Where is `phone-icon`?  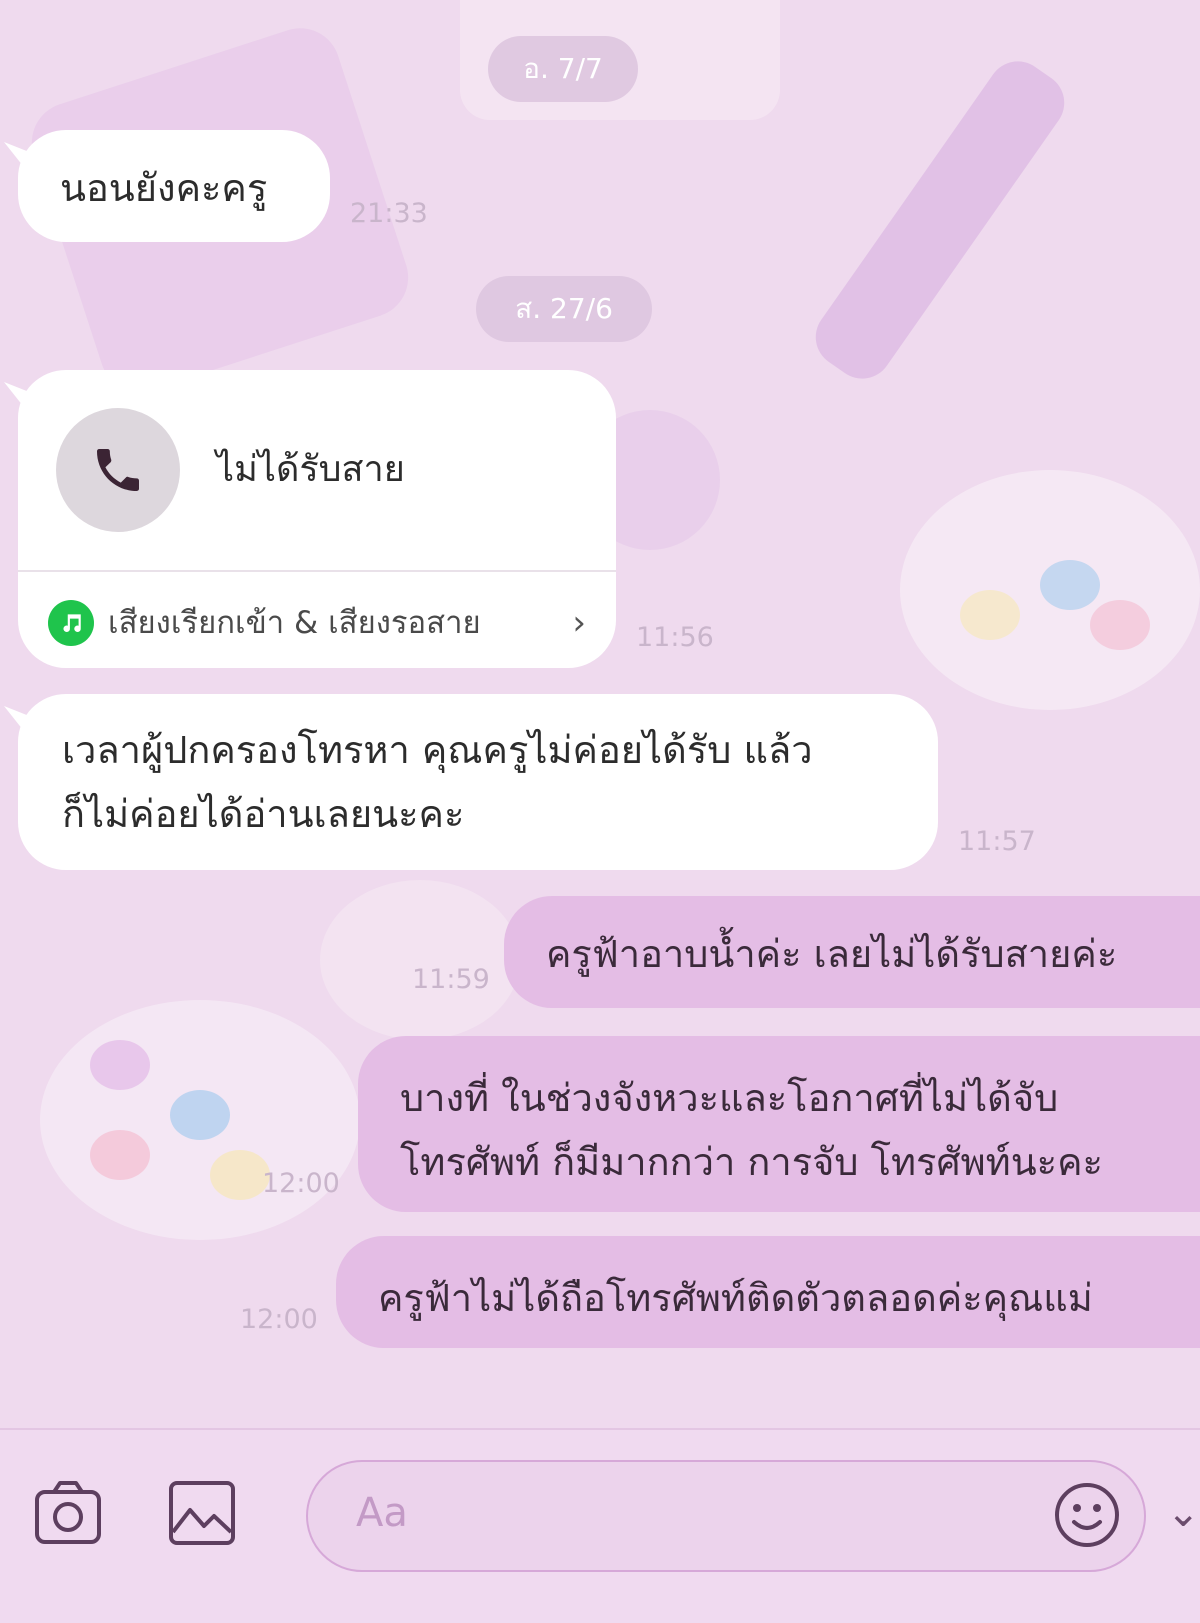 phone-icon is located at coordinates (118, 470).